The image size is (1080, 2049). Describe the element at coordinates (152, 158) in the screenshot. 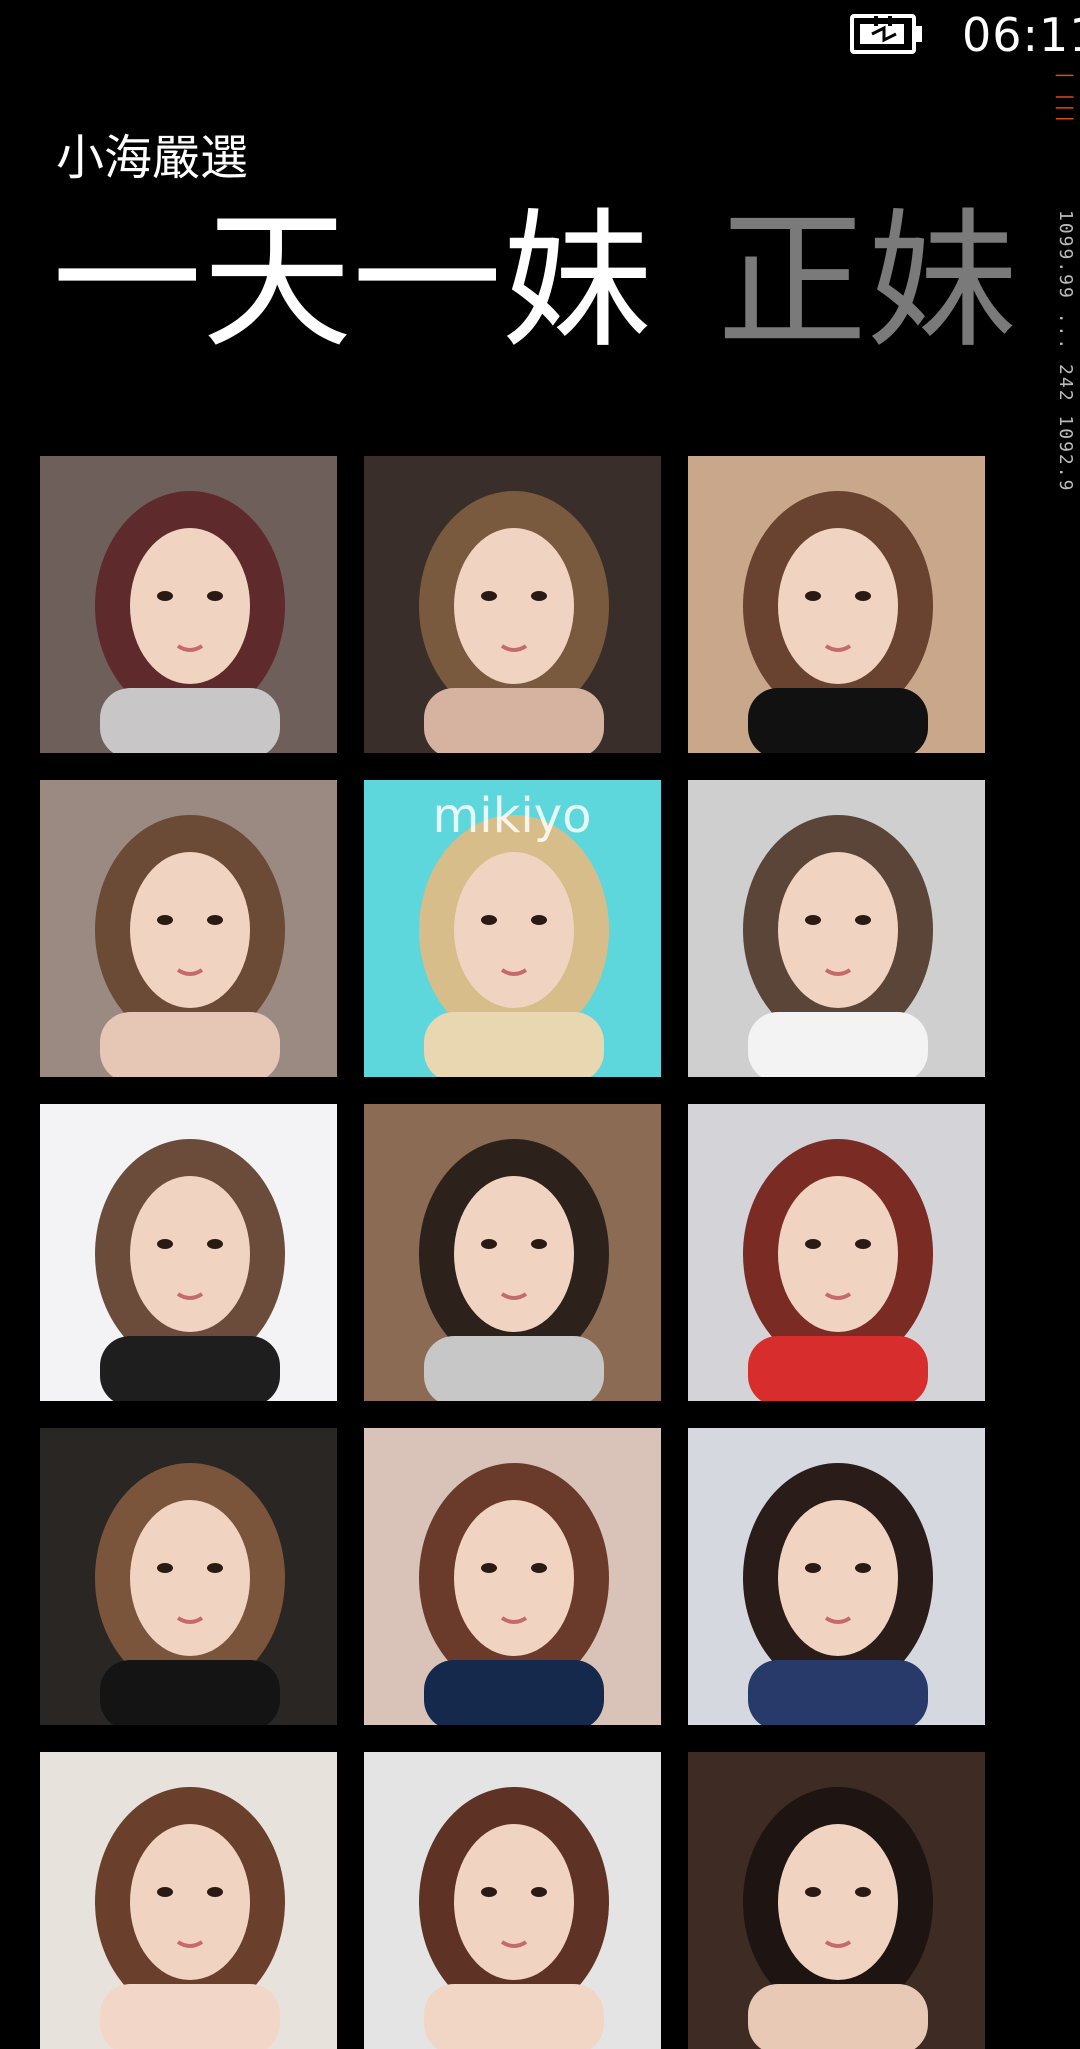

I see `app-title: 小海嚴選` at that location.